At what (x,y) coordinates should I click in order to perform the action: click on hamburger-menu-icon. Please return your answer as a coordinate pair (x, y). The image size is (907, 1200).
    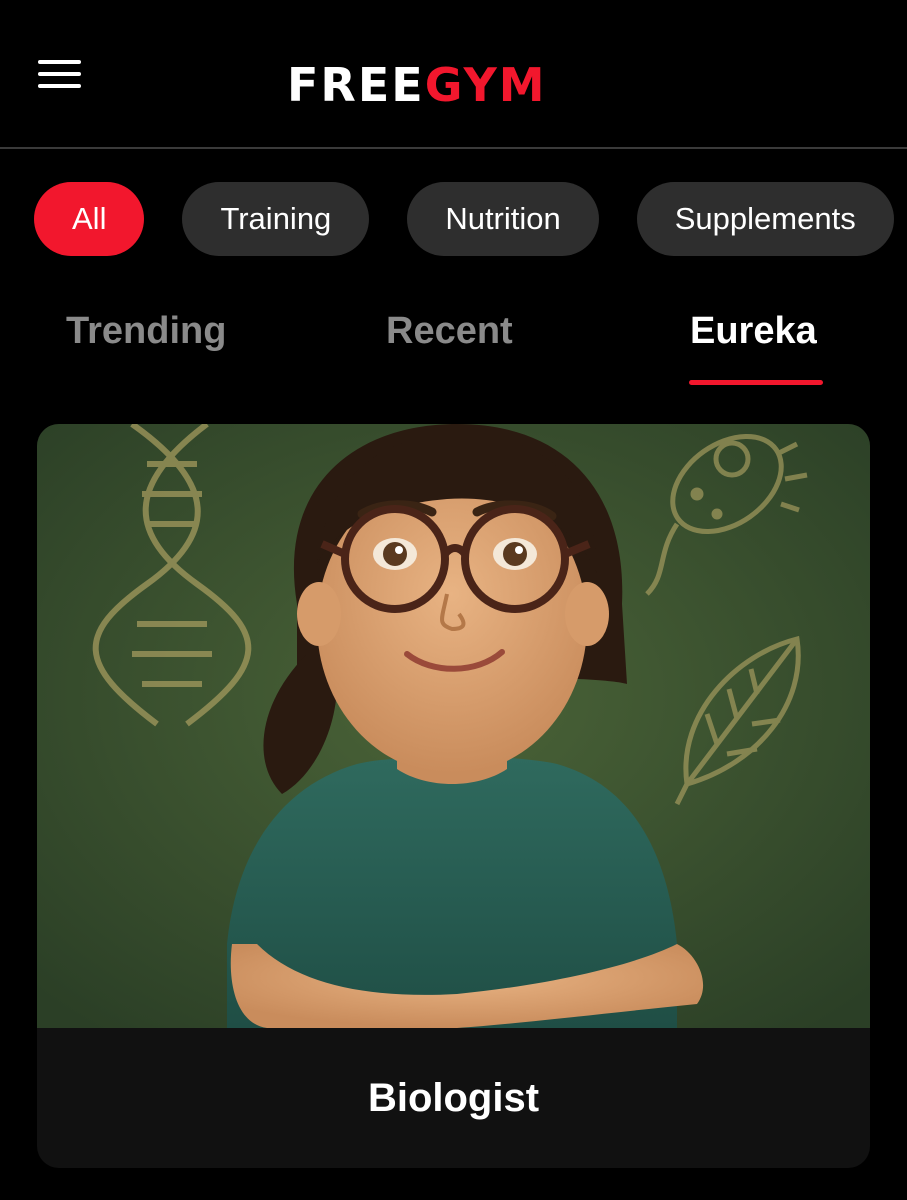
    Looking at the image, I should click on (60, 75).